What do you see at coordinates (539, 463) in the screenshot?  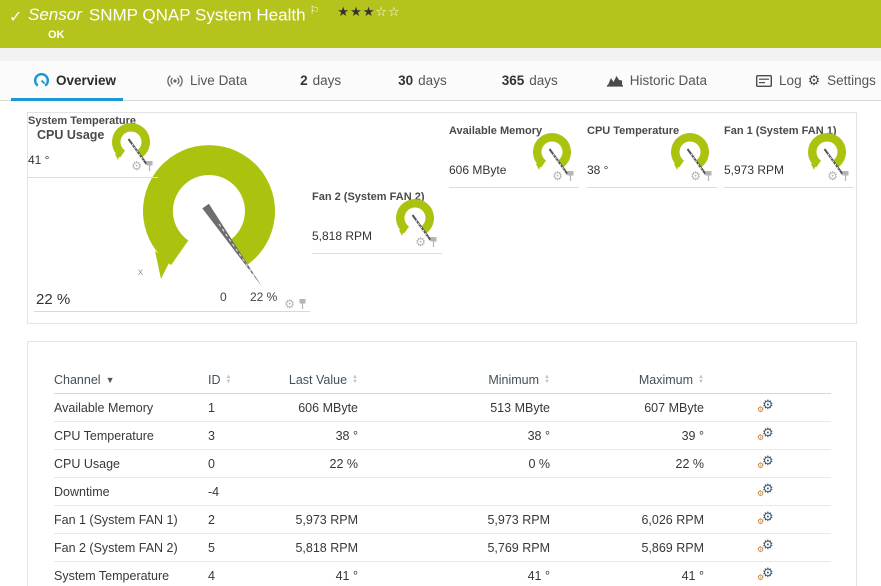 I see `cell-minimum: 0 %` at bounding box center [539, 463].